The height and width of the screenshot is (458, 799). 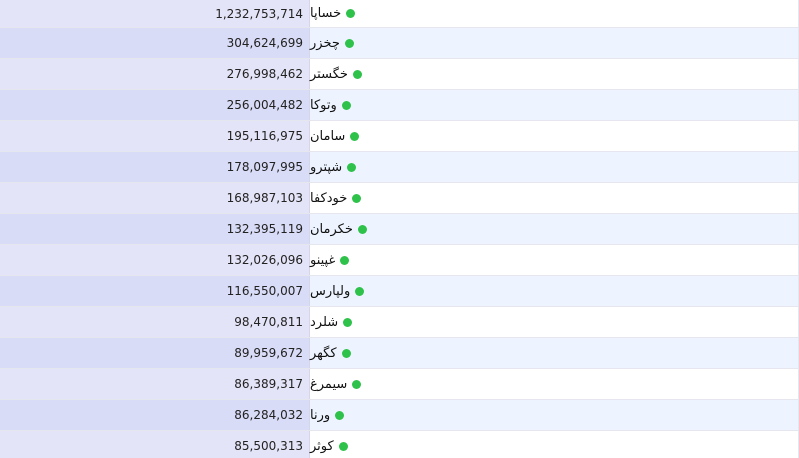 What do you see at coordinates (155, 384) in the screenshot?
I see `value-cell: 86,389,317` at bounding box center [155, 384].